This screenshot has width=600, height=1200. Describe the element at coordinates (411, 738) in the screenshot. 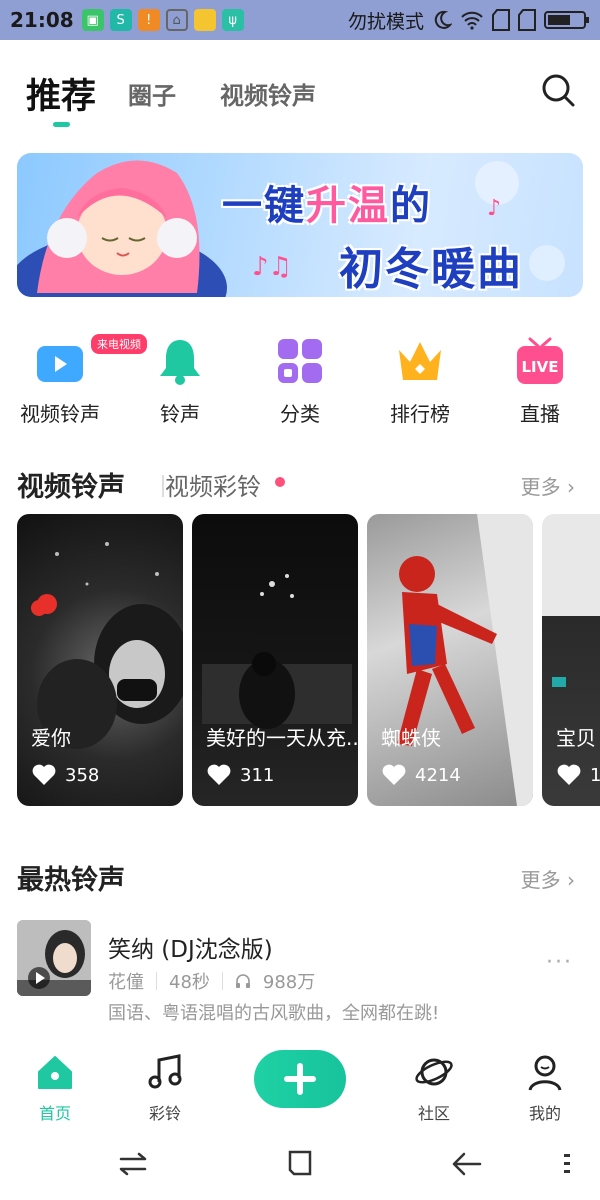

I see `video-title: 蜘蛛侠` at that location.